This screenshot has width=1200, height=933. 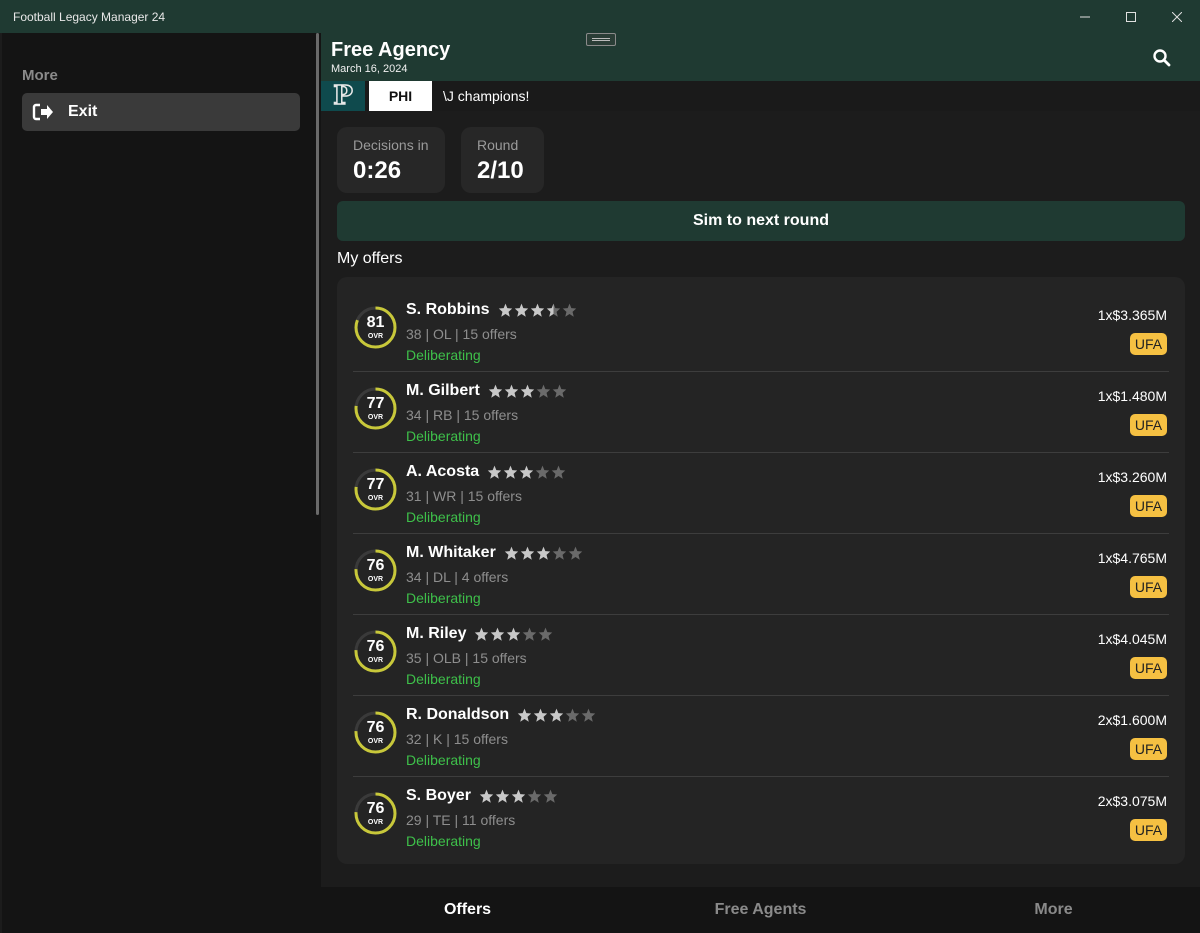 I want to click on decisions-timer-card: Decisions in 0:26, so click(x=391, y=160).